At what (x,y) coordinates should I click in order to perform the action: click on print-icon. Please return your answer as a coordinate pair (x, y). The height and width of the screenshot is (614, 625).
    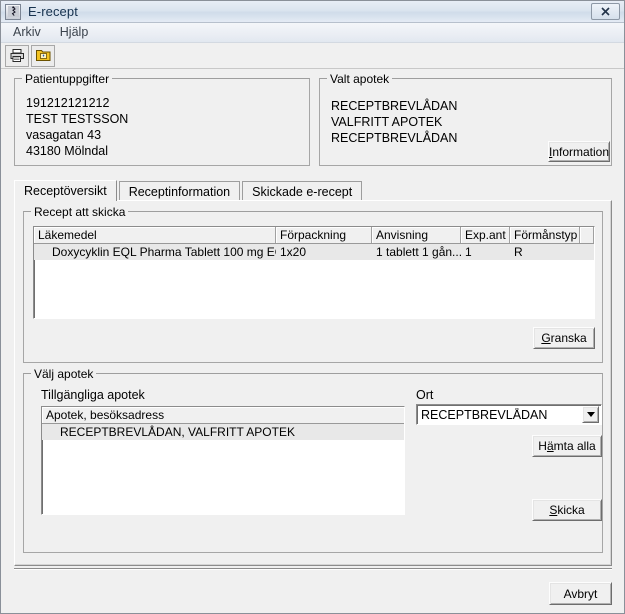
    Looking at the image, I should click on (17, 55).